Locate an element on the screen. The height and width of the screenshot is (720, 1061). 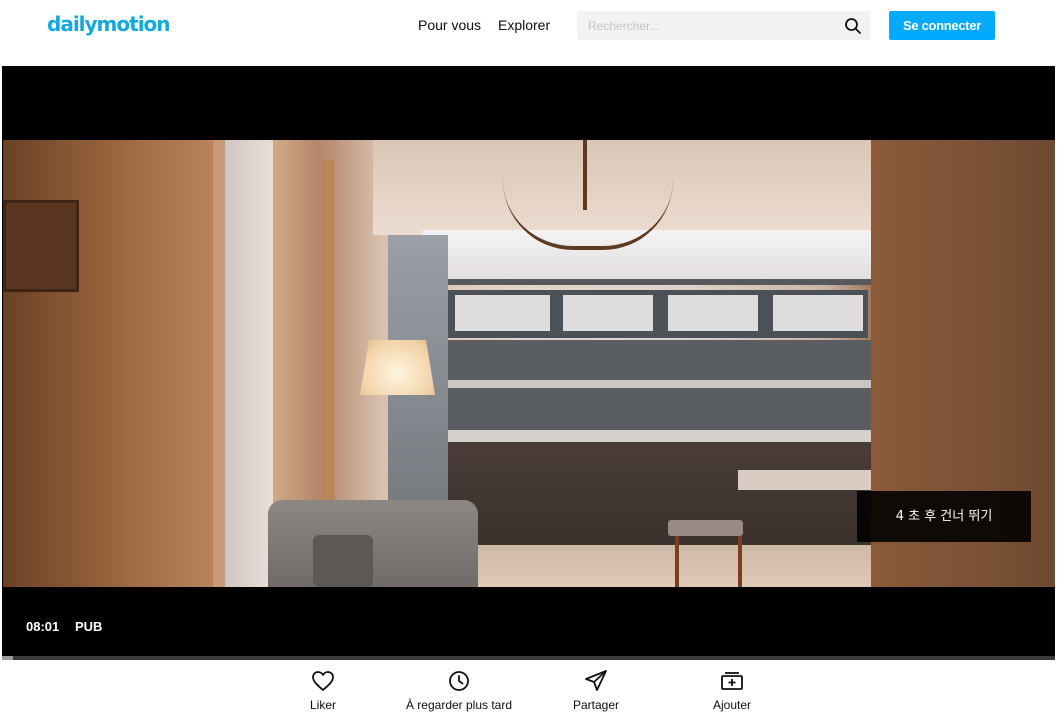
like-button: Liker is located at coordinates (323, 692).